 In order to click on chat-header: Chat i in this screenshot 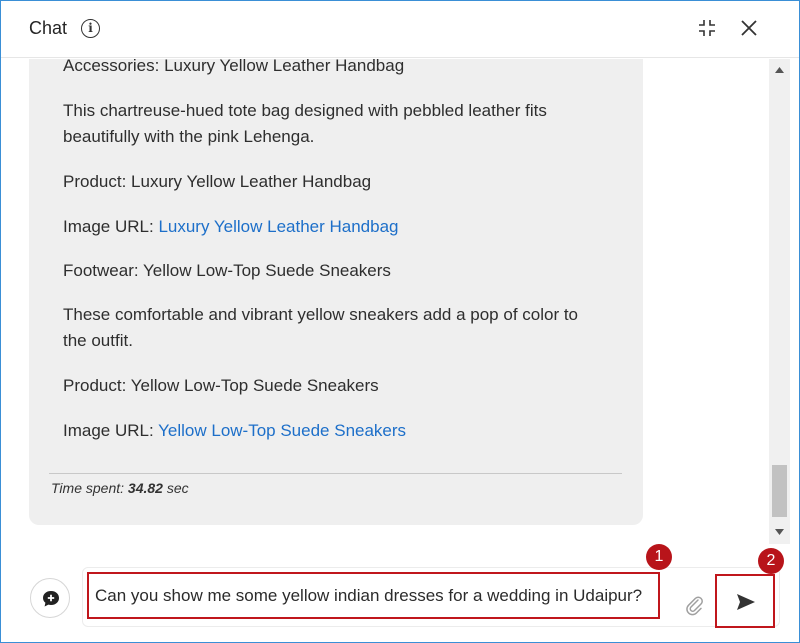, I will do `click(400, 29)`.